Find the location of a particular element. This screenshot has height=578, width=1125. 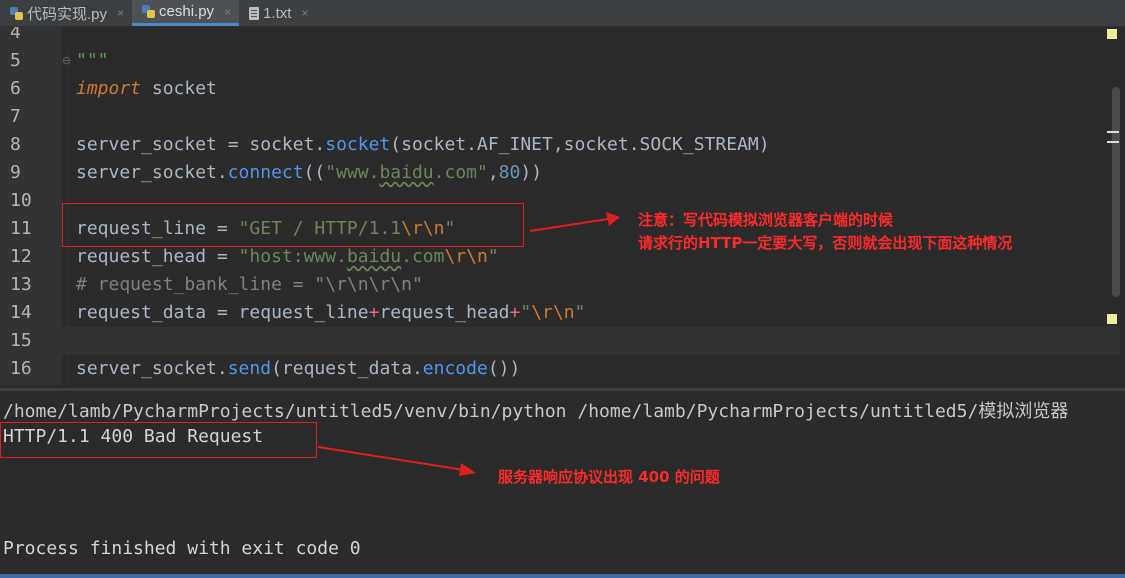

tab-label: 1.txt is located at coordinates (277, 13).